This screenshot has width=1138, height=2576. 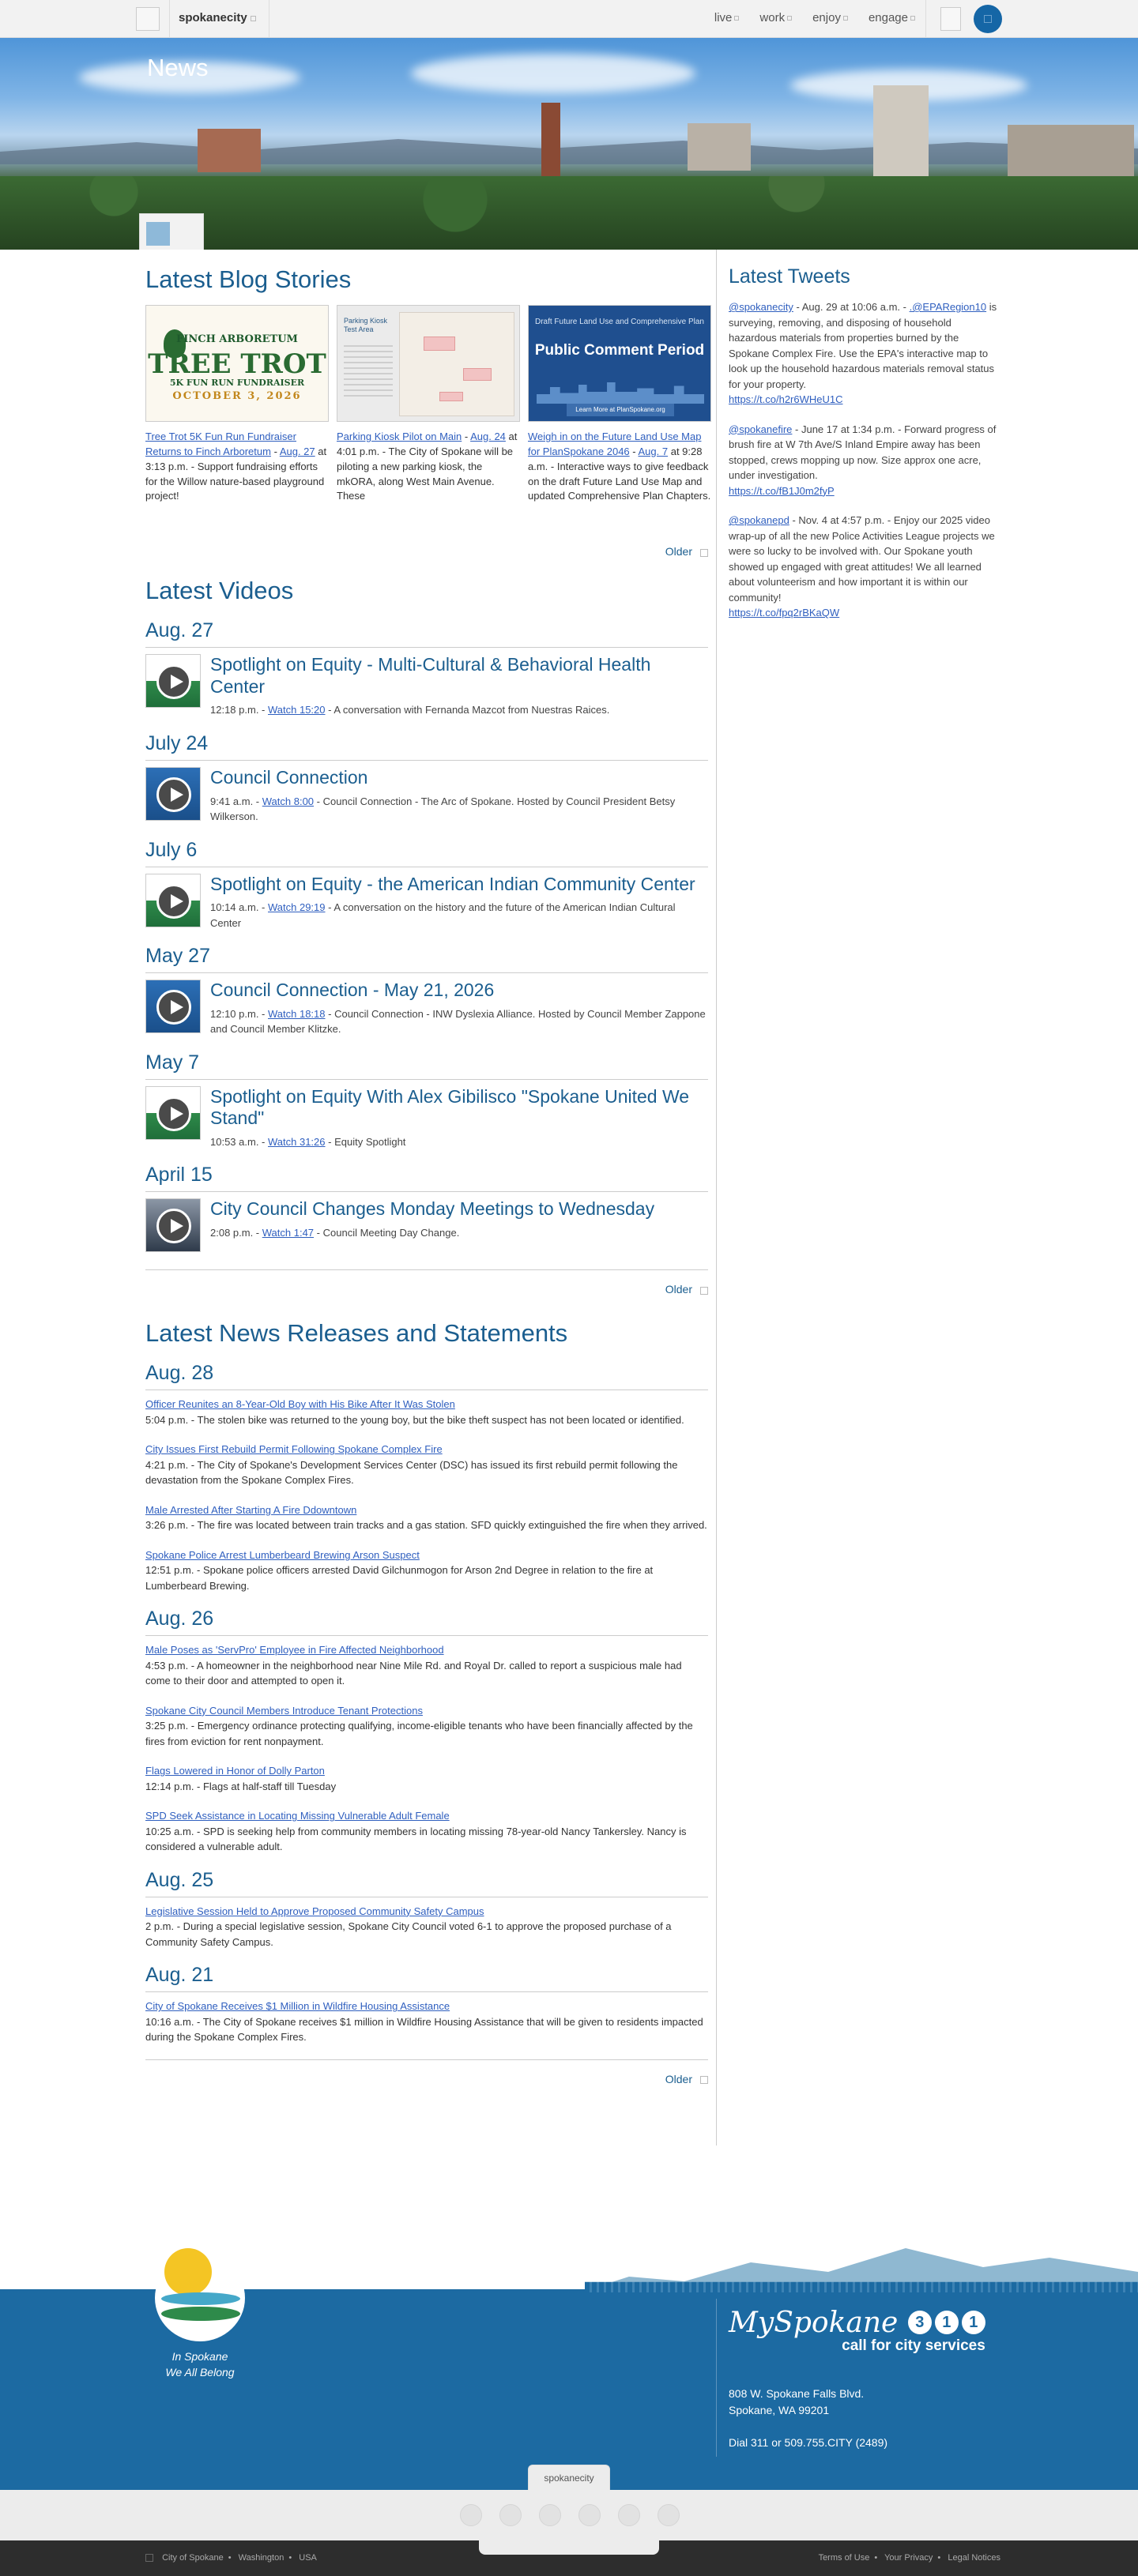 I want to click on search-button, so click(x=988, y=19).